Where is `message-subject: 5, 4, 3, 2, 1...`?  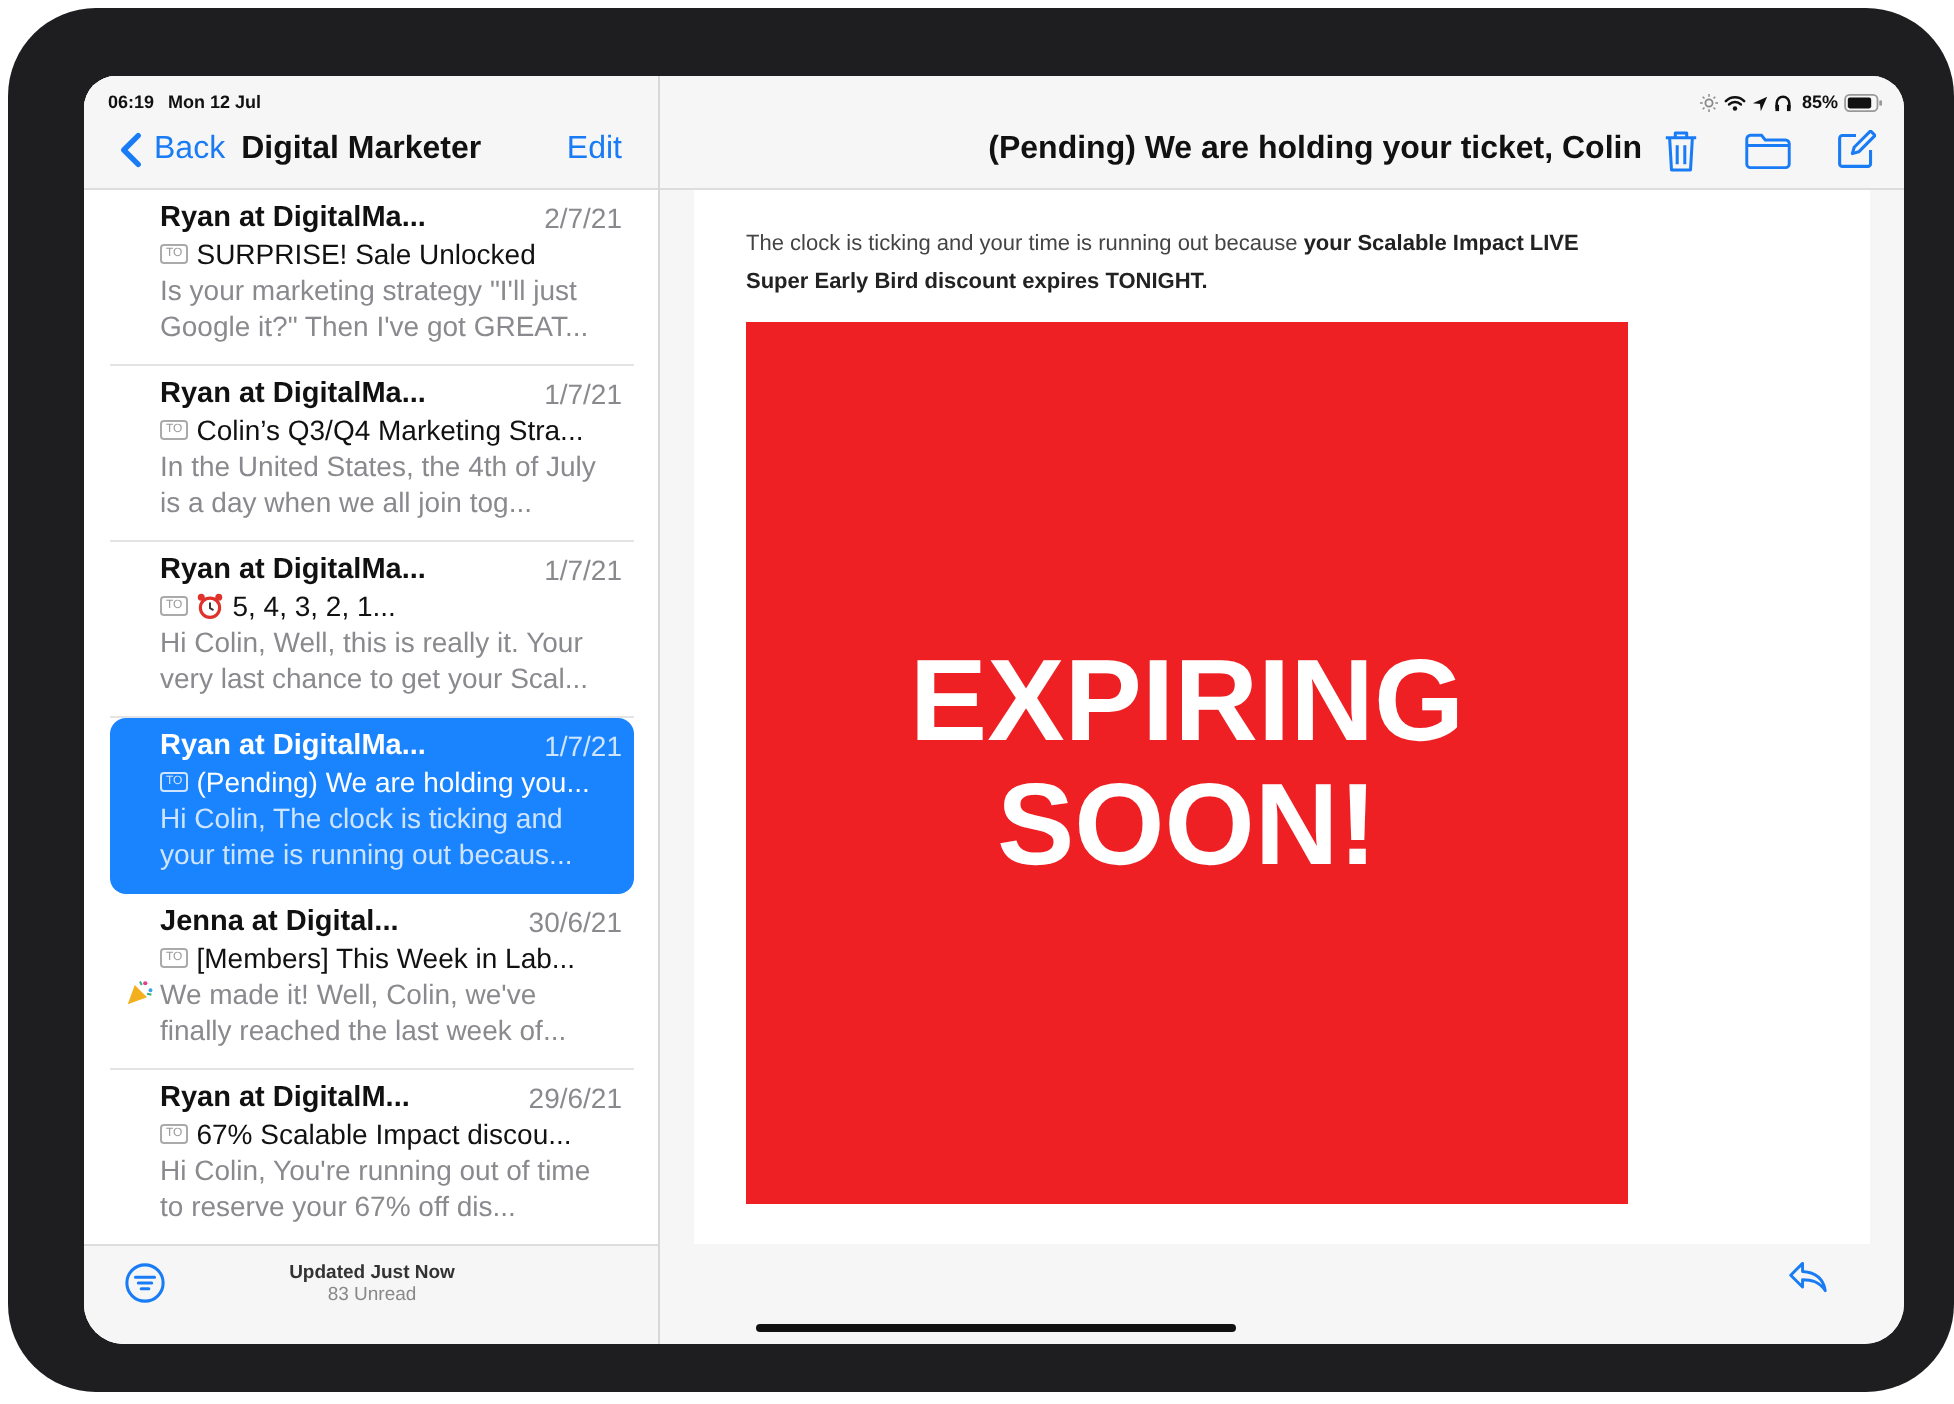 message-subject: 5, 4, 3, 2, 1... is located at coordinates (314, 606).